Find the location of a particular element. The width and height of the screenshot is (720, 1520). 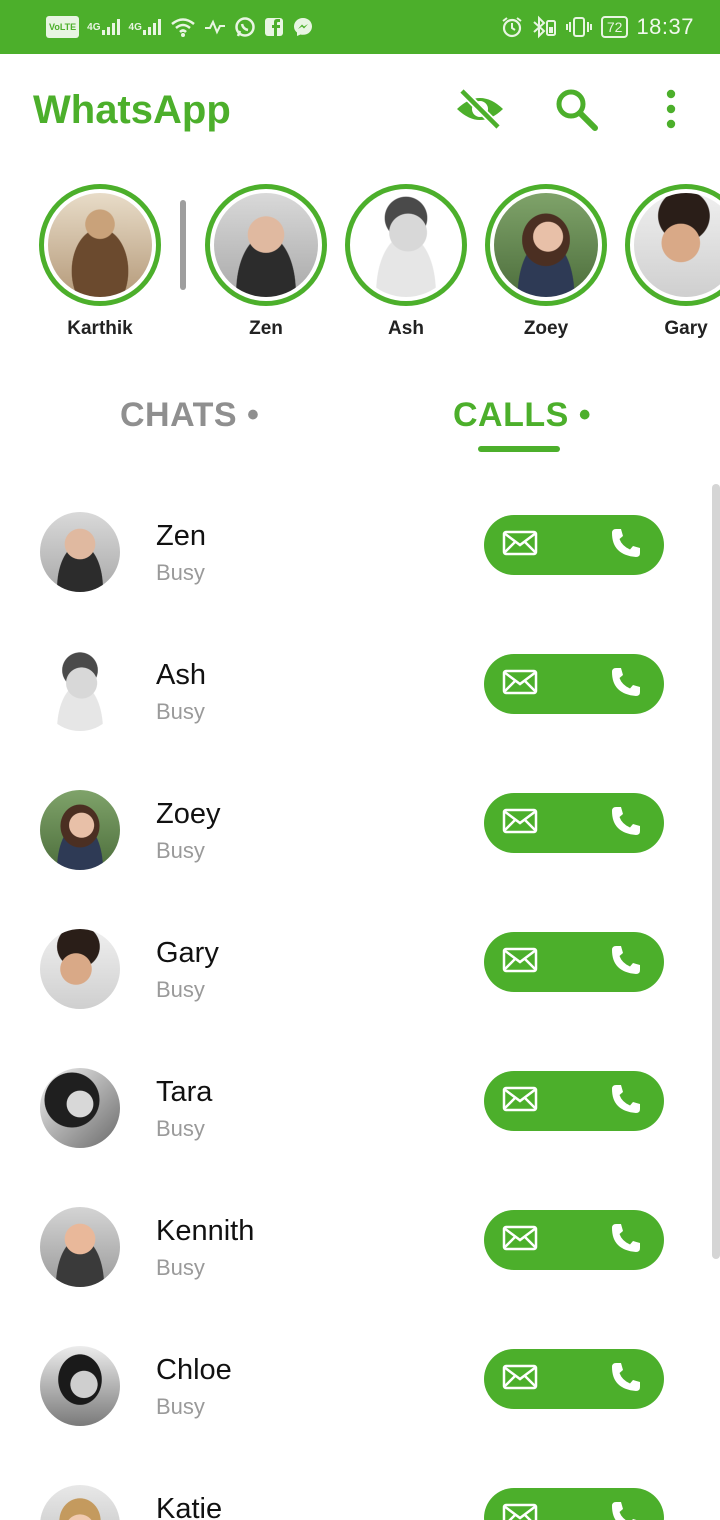

story-zoey: Zoey is located at coordinates (546, 262).